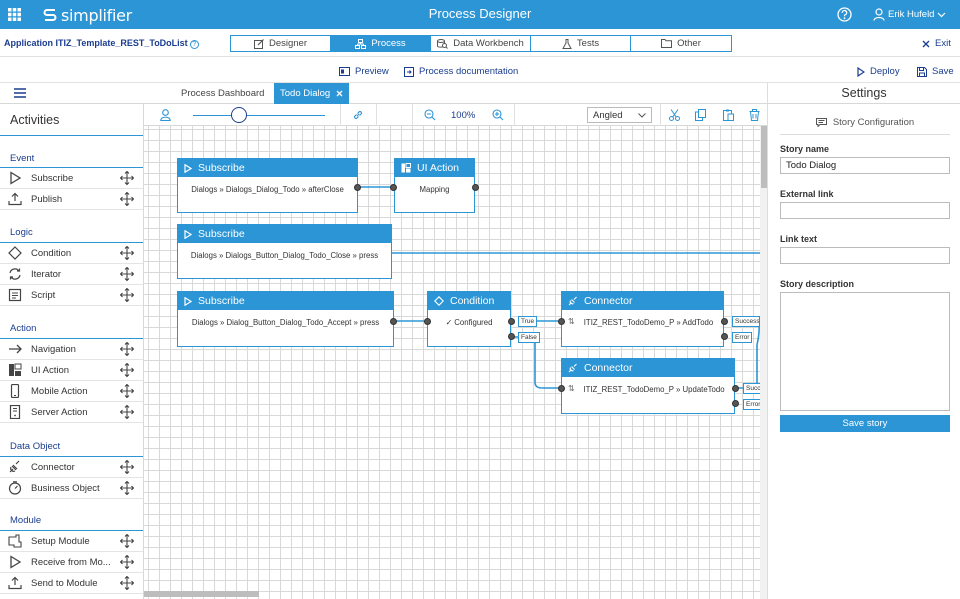  I want to click on activity-script: Script, so click(71, 295).